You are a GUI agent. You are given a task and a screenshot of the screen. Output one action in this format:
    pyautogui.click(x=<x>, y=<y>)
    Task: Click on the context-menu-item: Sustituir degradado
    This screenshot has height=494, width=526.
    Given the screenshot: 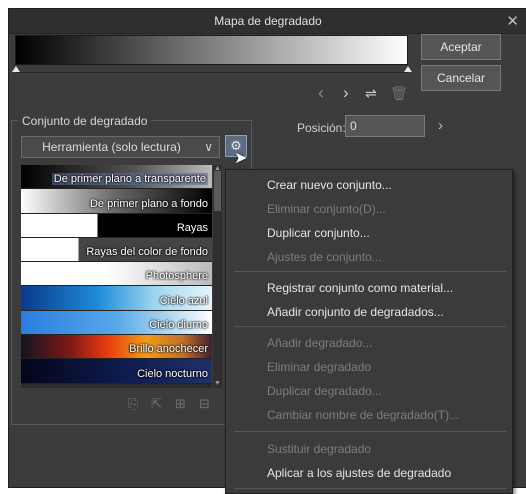 What is the action you would take?
    pyautogui.click(x=319, y=449)
    